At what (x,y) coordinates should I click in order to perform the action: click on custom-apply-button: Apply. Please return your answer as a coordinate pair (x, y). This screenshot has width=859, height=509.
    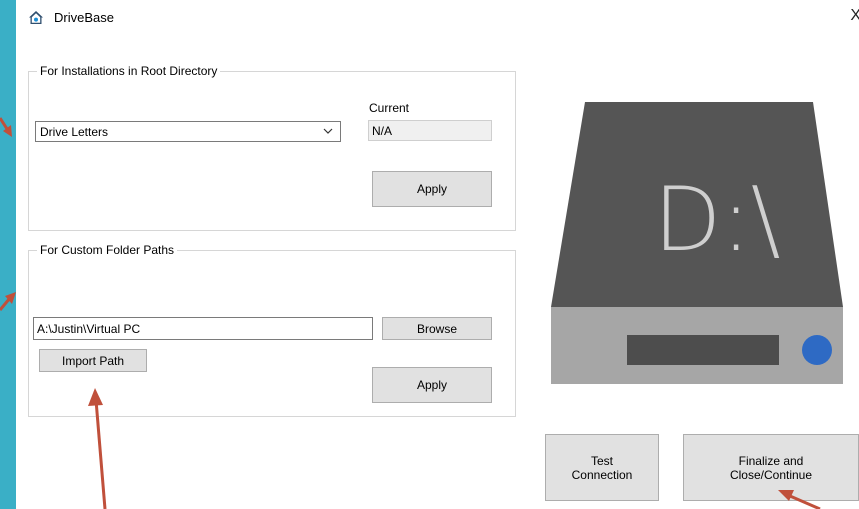
    Looking at the image, I should click on (432, 385).